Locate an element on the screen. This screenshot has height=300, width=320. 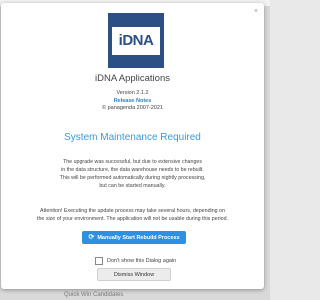
refresh-icon: ⟳ is located at coordinates (91, 237).